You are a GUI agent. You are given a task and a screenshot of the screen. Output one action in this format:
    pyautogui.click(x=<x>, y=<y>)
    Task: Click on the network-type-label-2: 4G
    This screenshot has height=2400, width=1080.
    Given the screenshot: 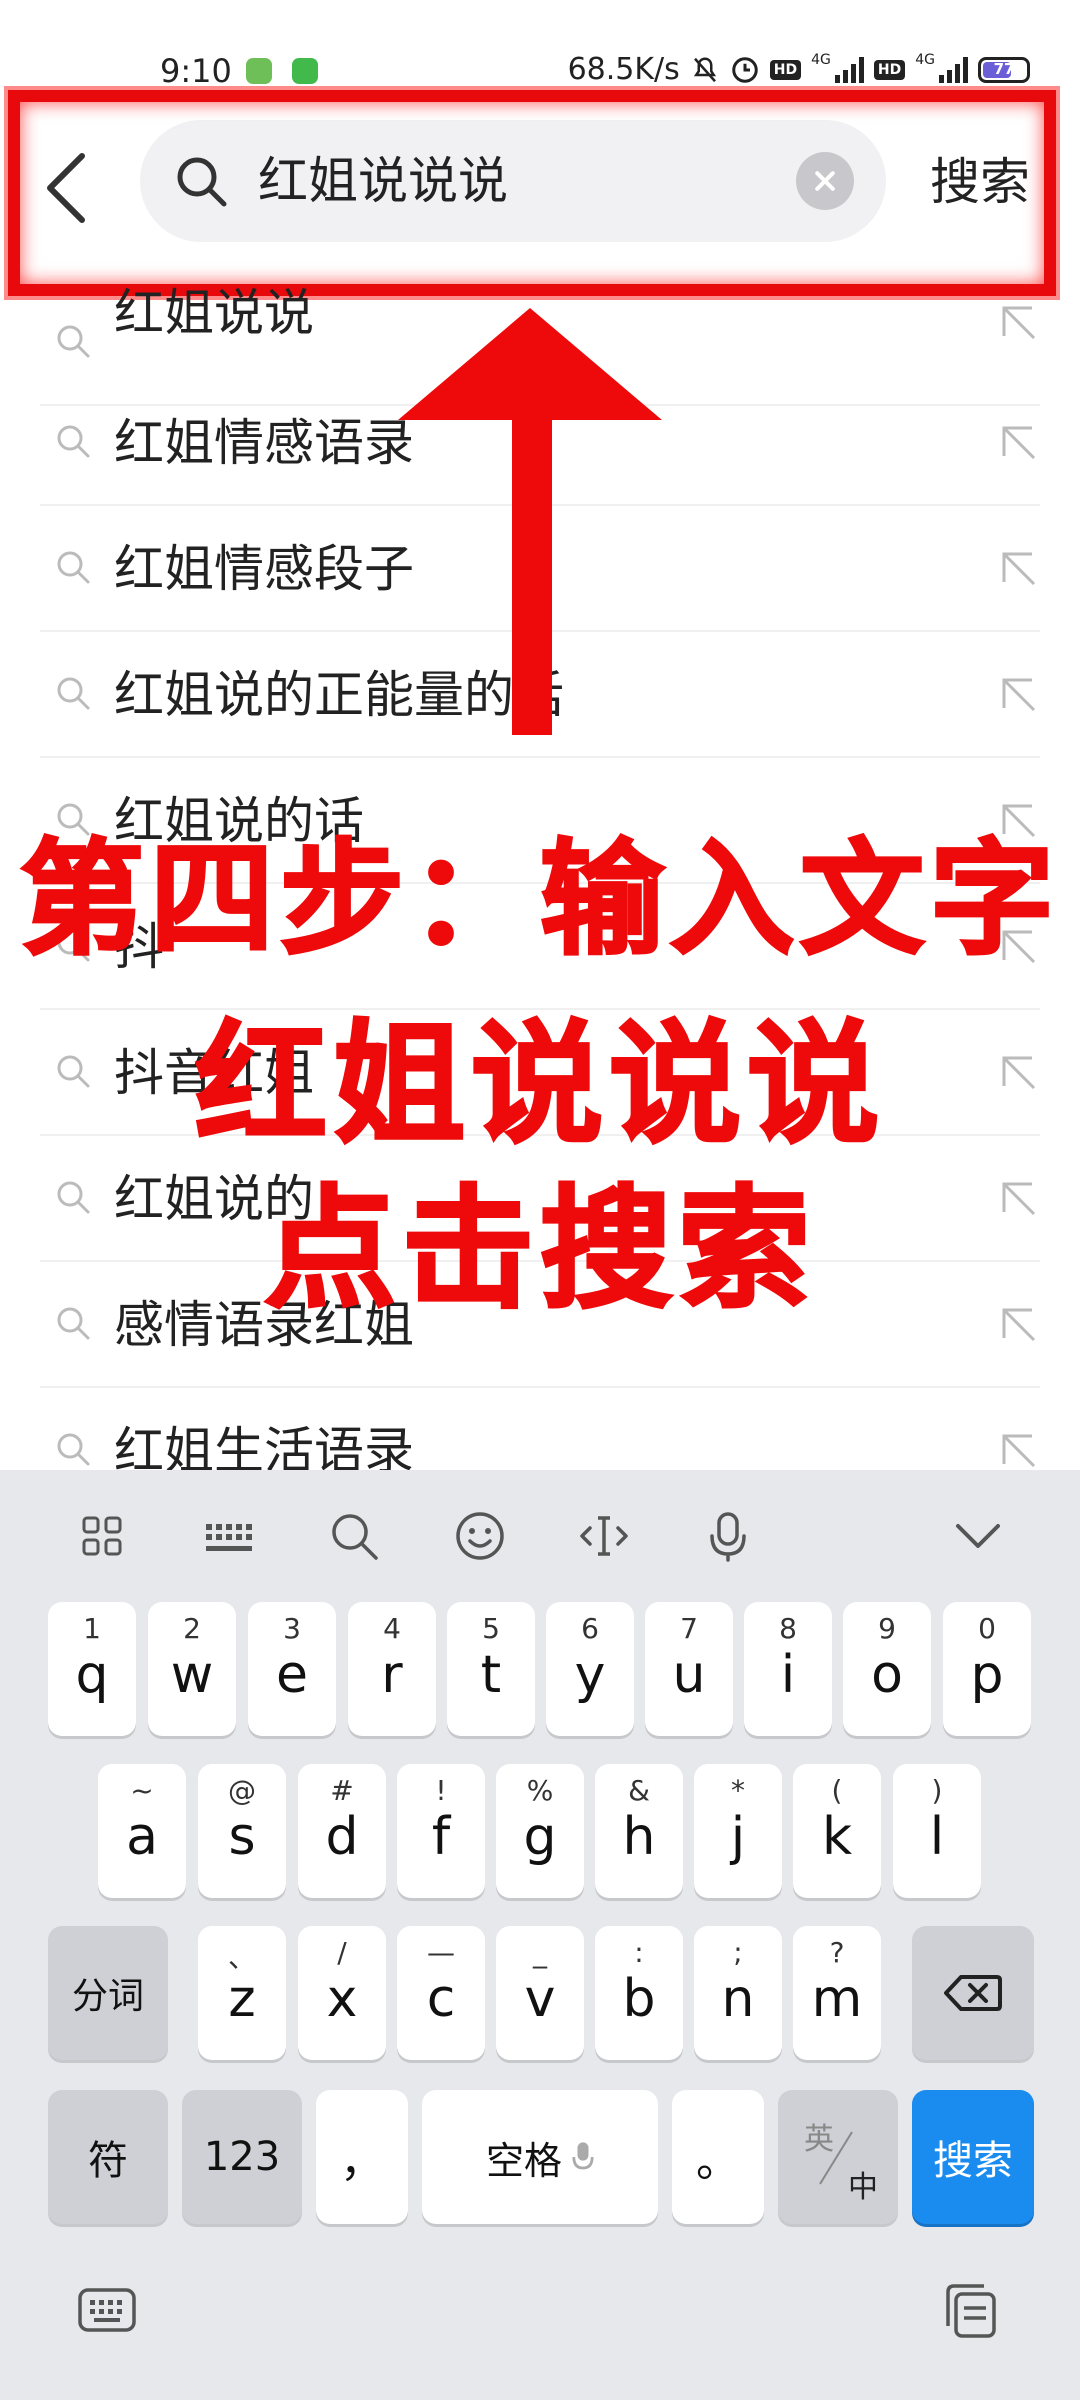 What is the action you would take?
    pyautogui.click(x=925, y=60)
    